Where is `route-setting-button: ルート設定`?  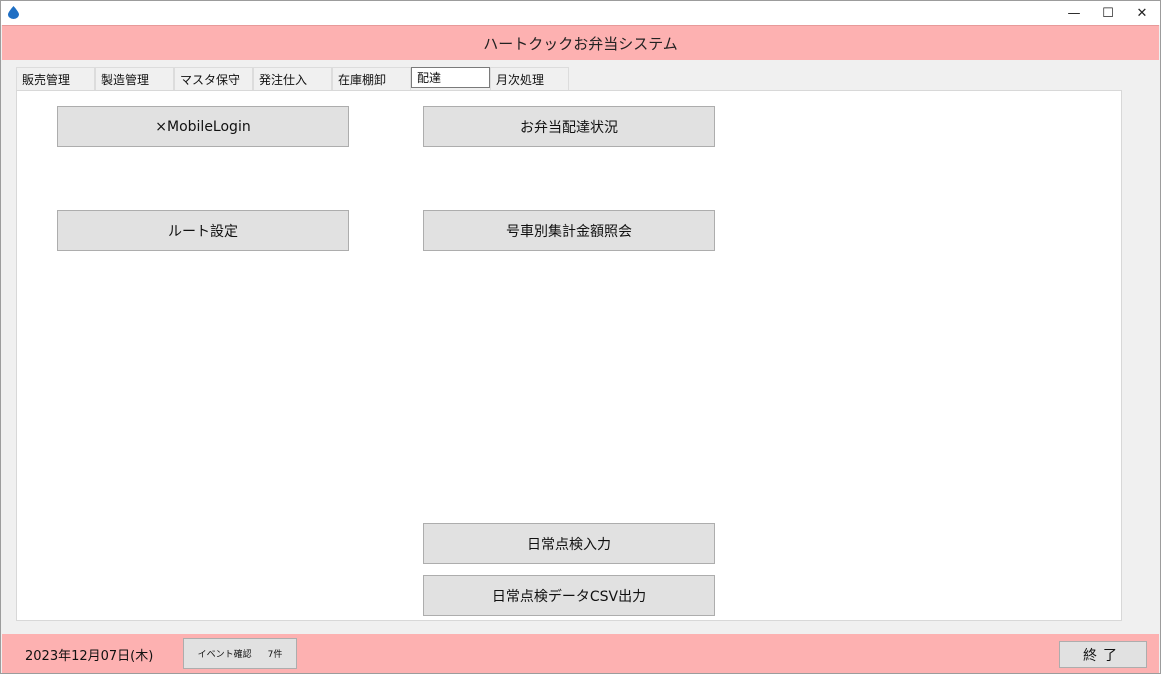 route-setting-button: ルート設定 is located at coordinates (203, 230).